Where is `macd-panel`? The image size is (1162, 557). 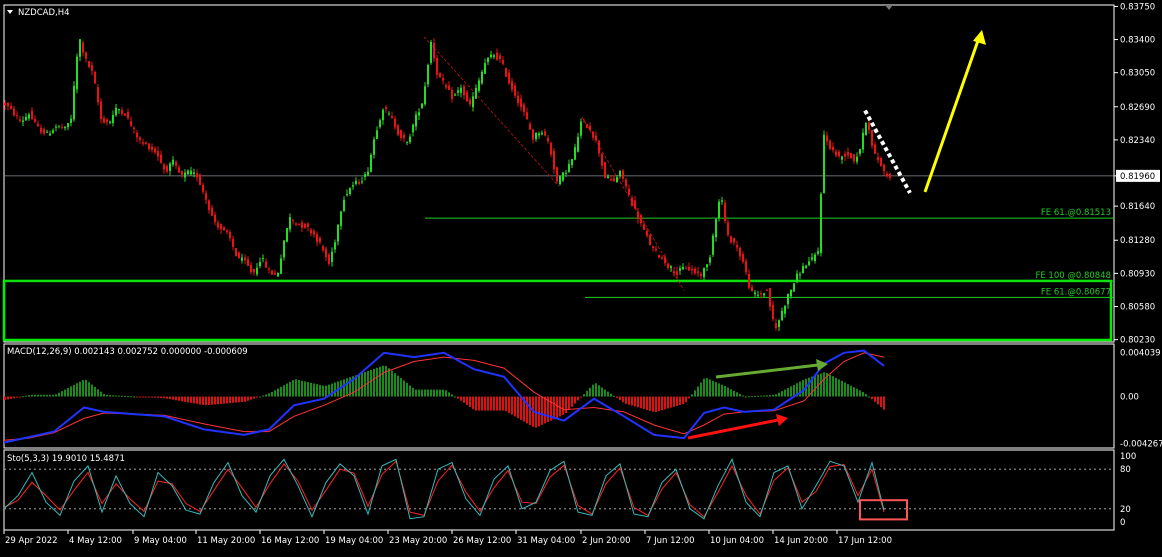 macd-panel is located at coordinates (444, 396).